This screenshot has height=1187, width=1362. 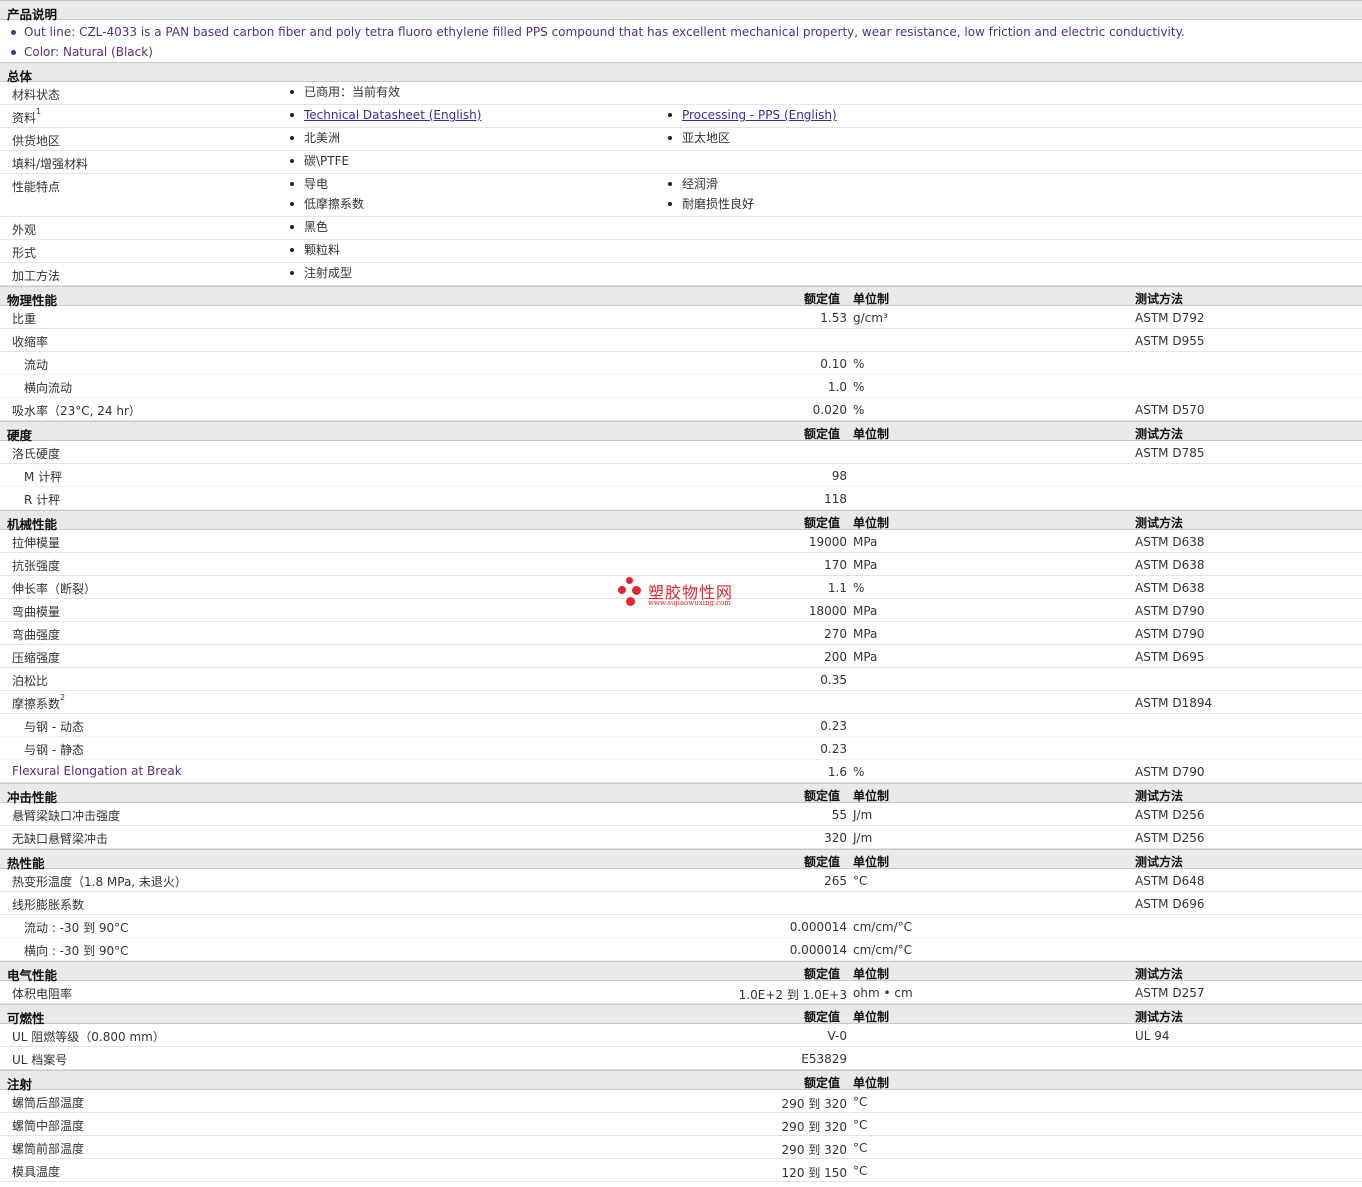 What do you see at coordinates (824, 1059) in the screenshot?
I see `property-value: E53829` at bounding box center [824, 1059].